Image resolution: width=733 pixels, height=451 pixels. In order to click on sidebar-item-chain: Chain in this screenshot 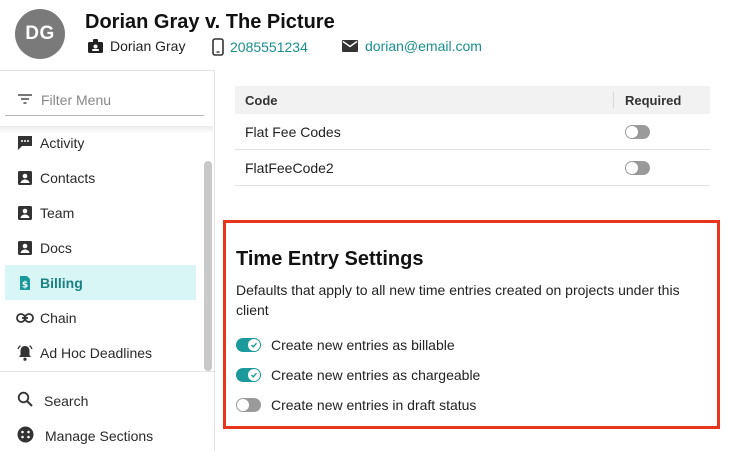, I will do `click(100, 317)`.